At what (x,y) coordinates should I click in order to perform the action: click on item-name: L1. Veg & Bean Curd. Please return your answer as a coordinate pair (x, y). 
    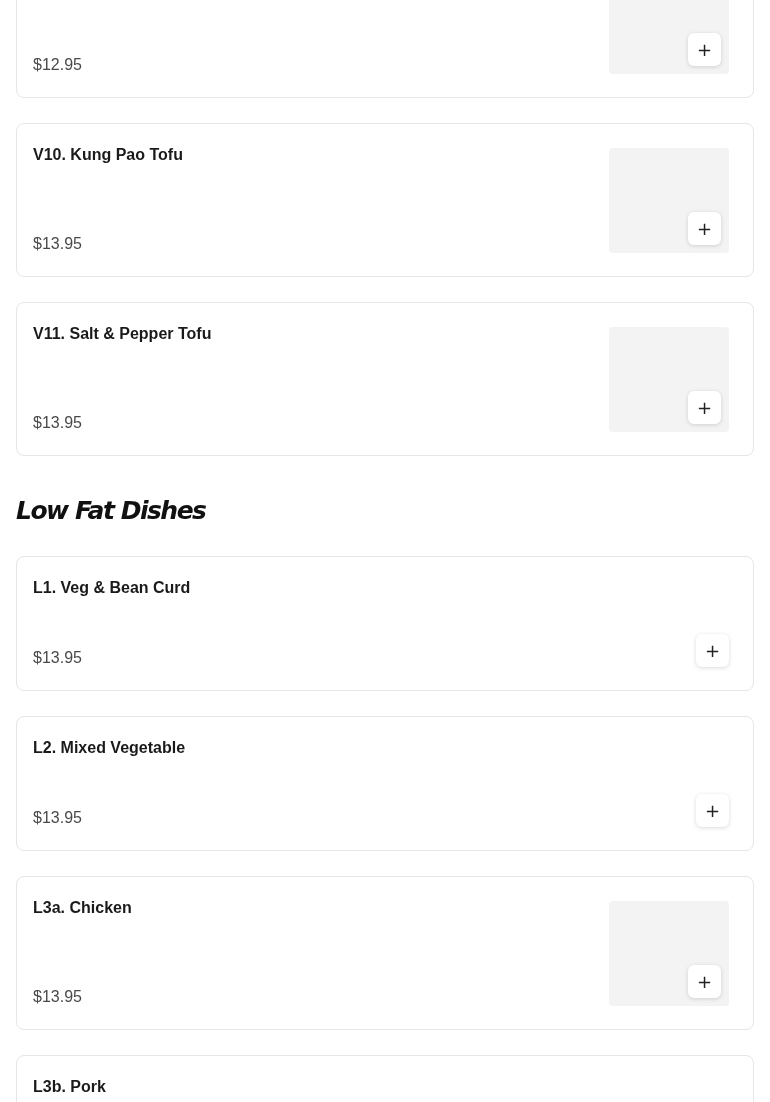
    Looking at the image, I should click on (112, 588).